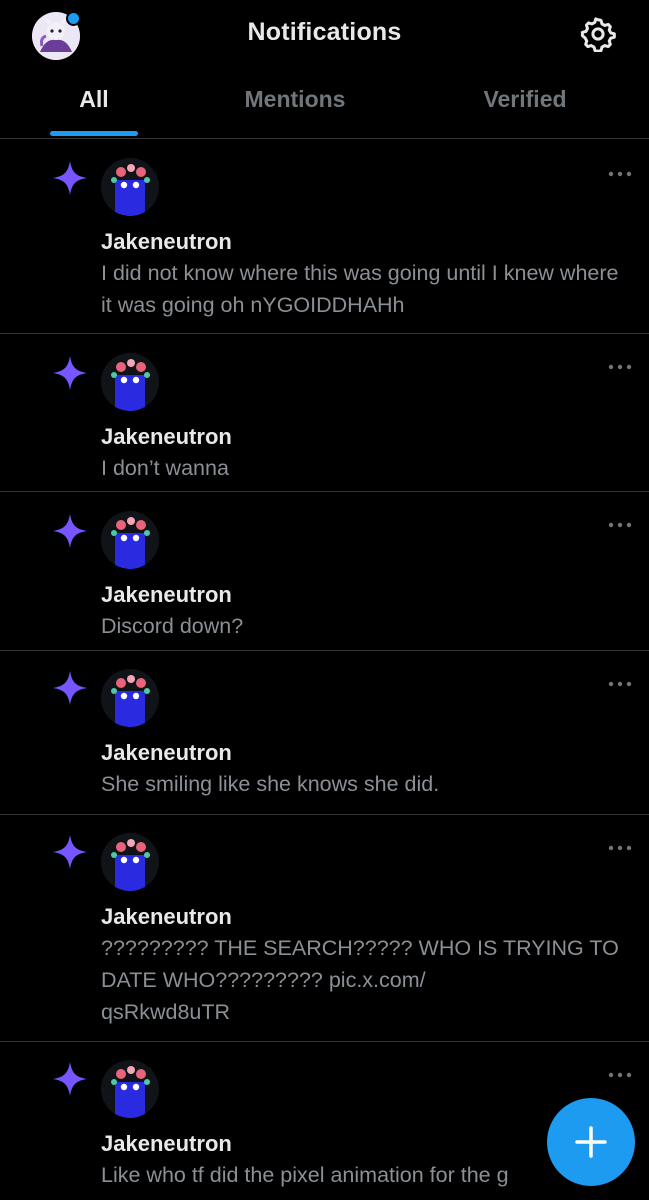  Describe the element at coordinates (270, 784) in the screenshot. I see `notification-text: She smiling like she knows she did.` at that location.